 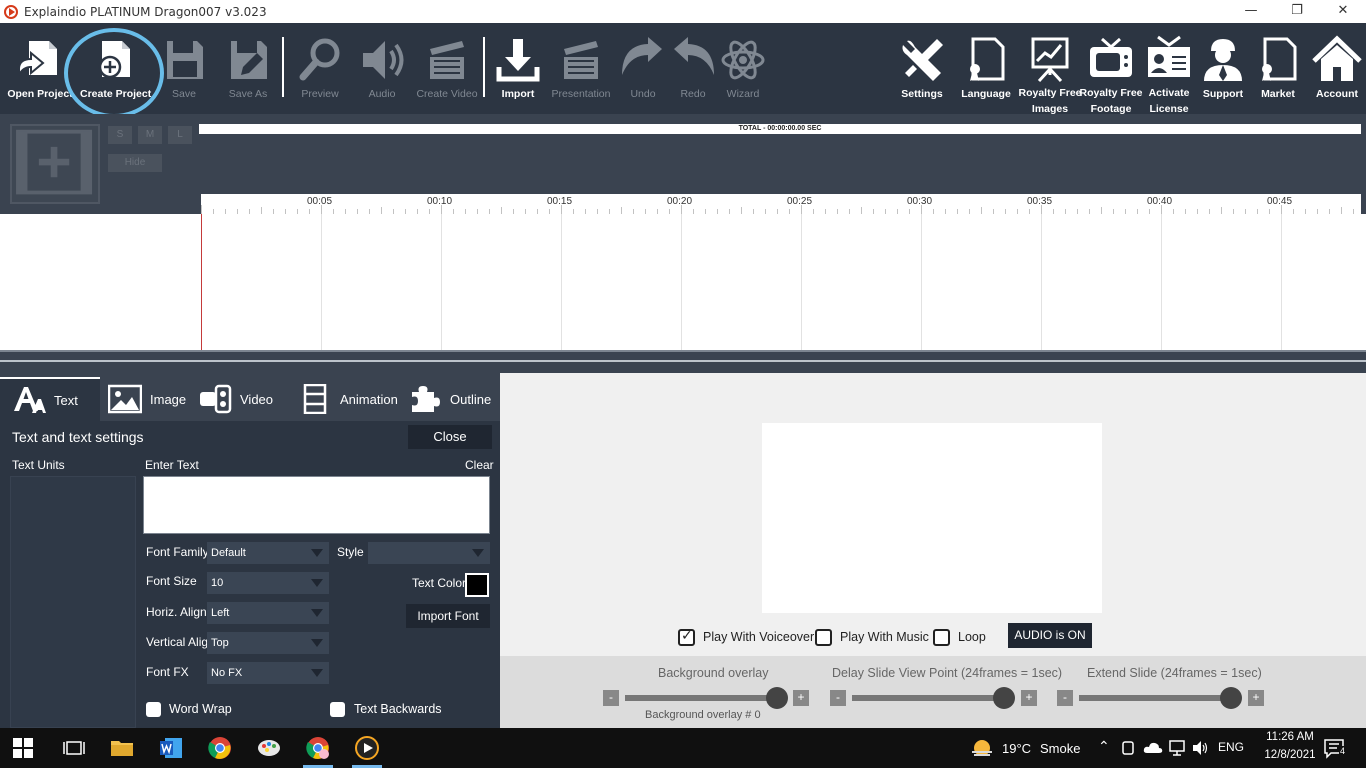 I want to click on size-large-button: L, so click(x=180, y=135).